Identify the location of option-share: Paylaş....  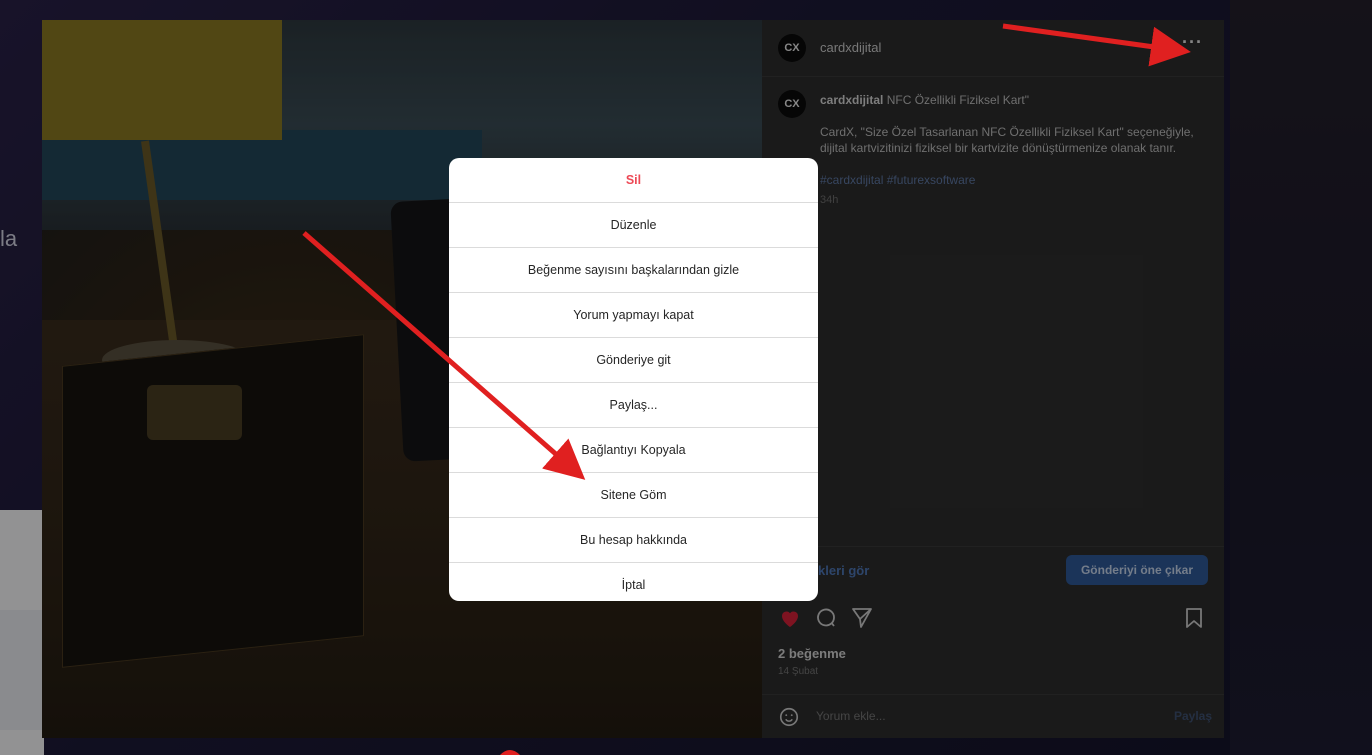
(633, 405).